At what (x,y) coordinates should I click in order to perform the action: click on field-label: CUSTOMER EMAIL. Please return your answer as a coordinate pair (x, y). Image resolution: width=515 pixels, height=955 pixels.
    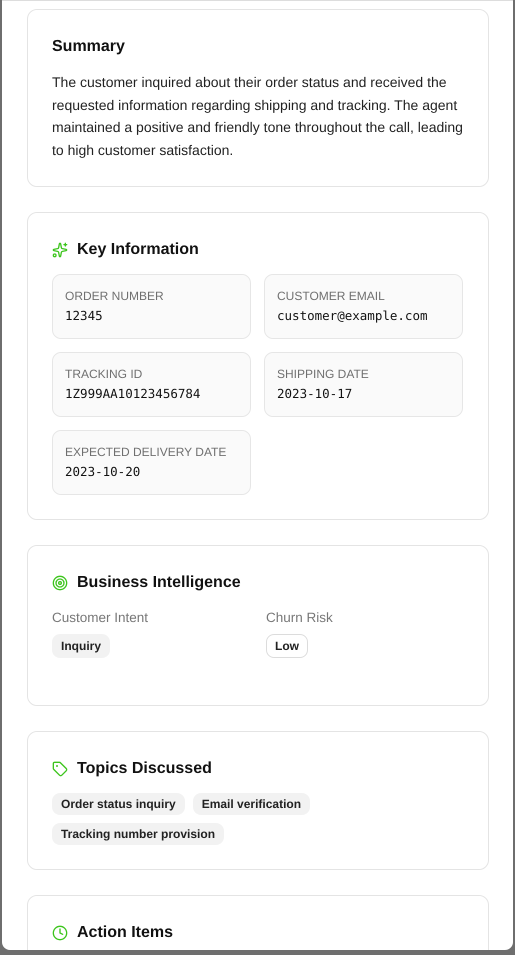
    Looking at the image, I should click on (331, 296).